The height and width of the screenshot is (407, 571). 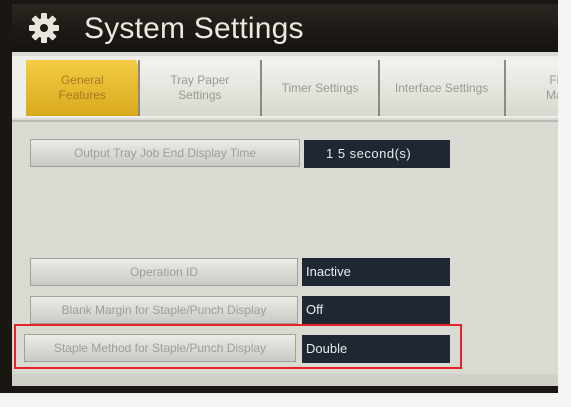 I want to click on tab-general-features: General Features, so click(x=90, y=88).